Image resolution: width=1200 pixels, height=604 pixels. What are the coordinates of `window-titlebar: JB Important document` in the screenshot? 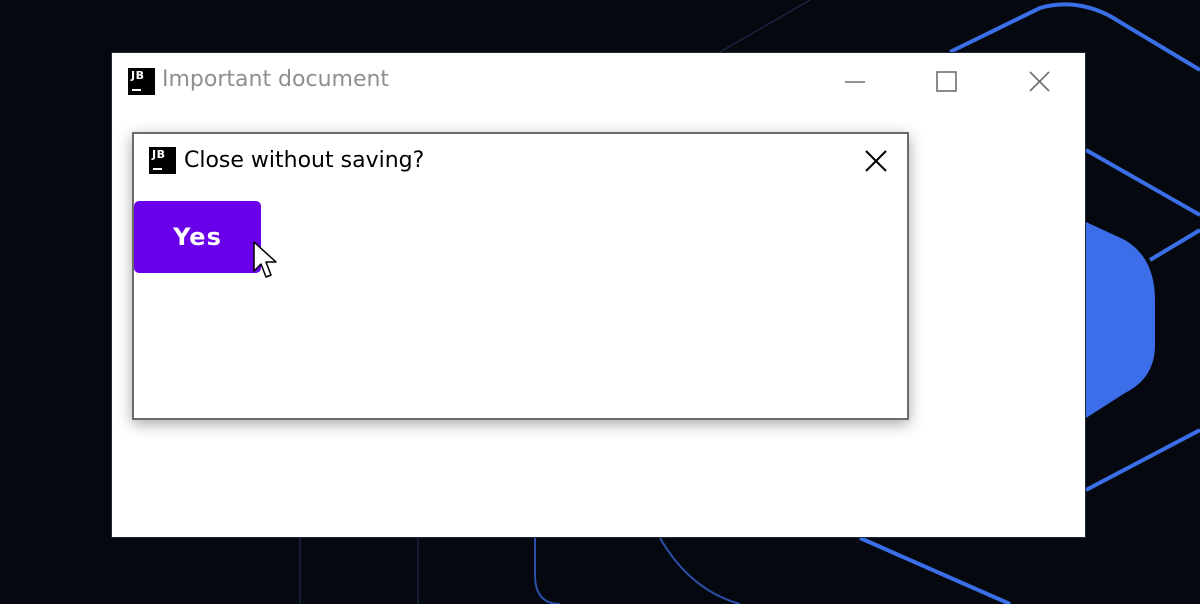 It's located at (598, 82).